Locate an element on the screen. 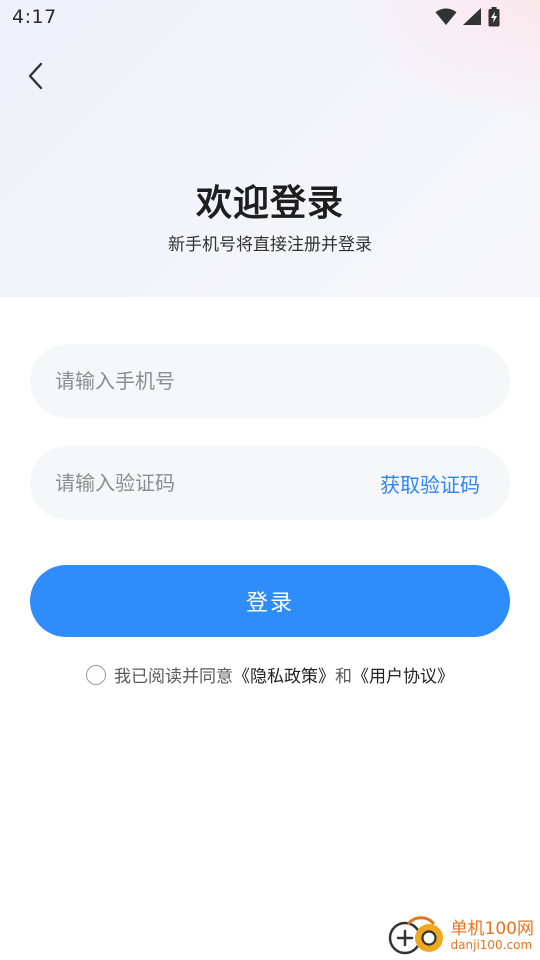  user-agreement-link: 《用户协议》 is located at coordinates (403, 674).